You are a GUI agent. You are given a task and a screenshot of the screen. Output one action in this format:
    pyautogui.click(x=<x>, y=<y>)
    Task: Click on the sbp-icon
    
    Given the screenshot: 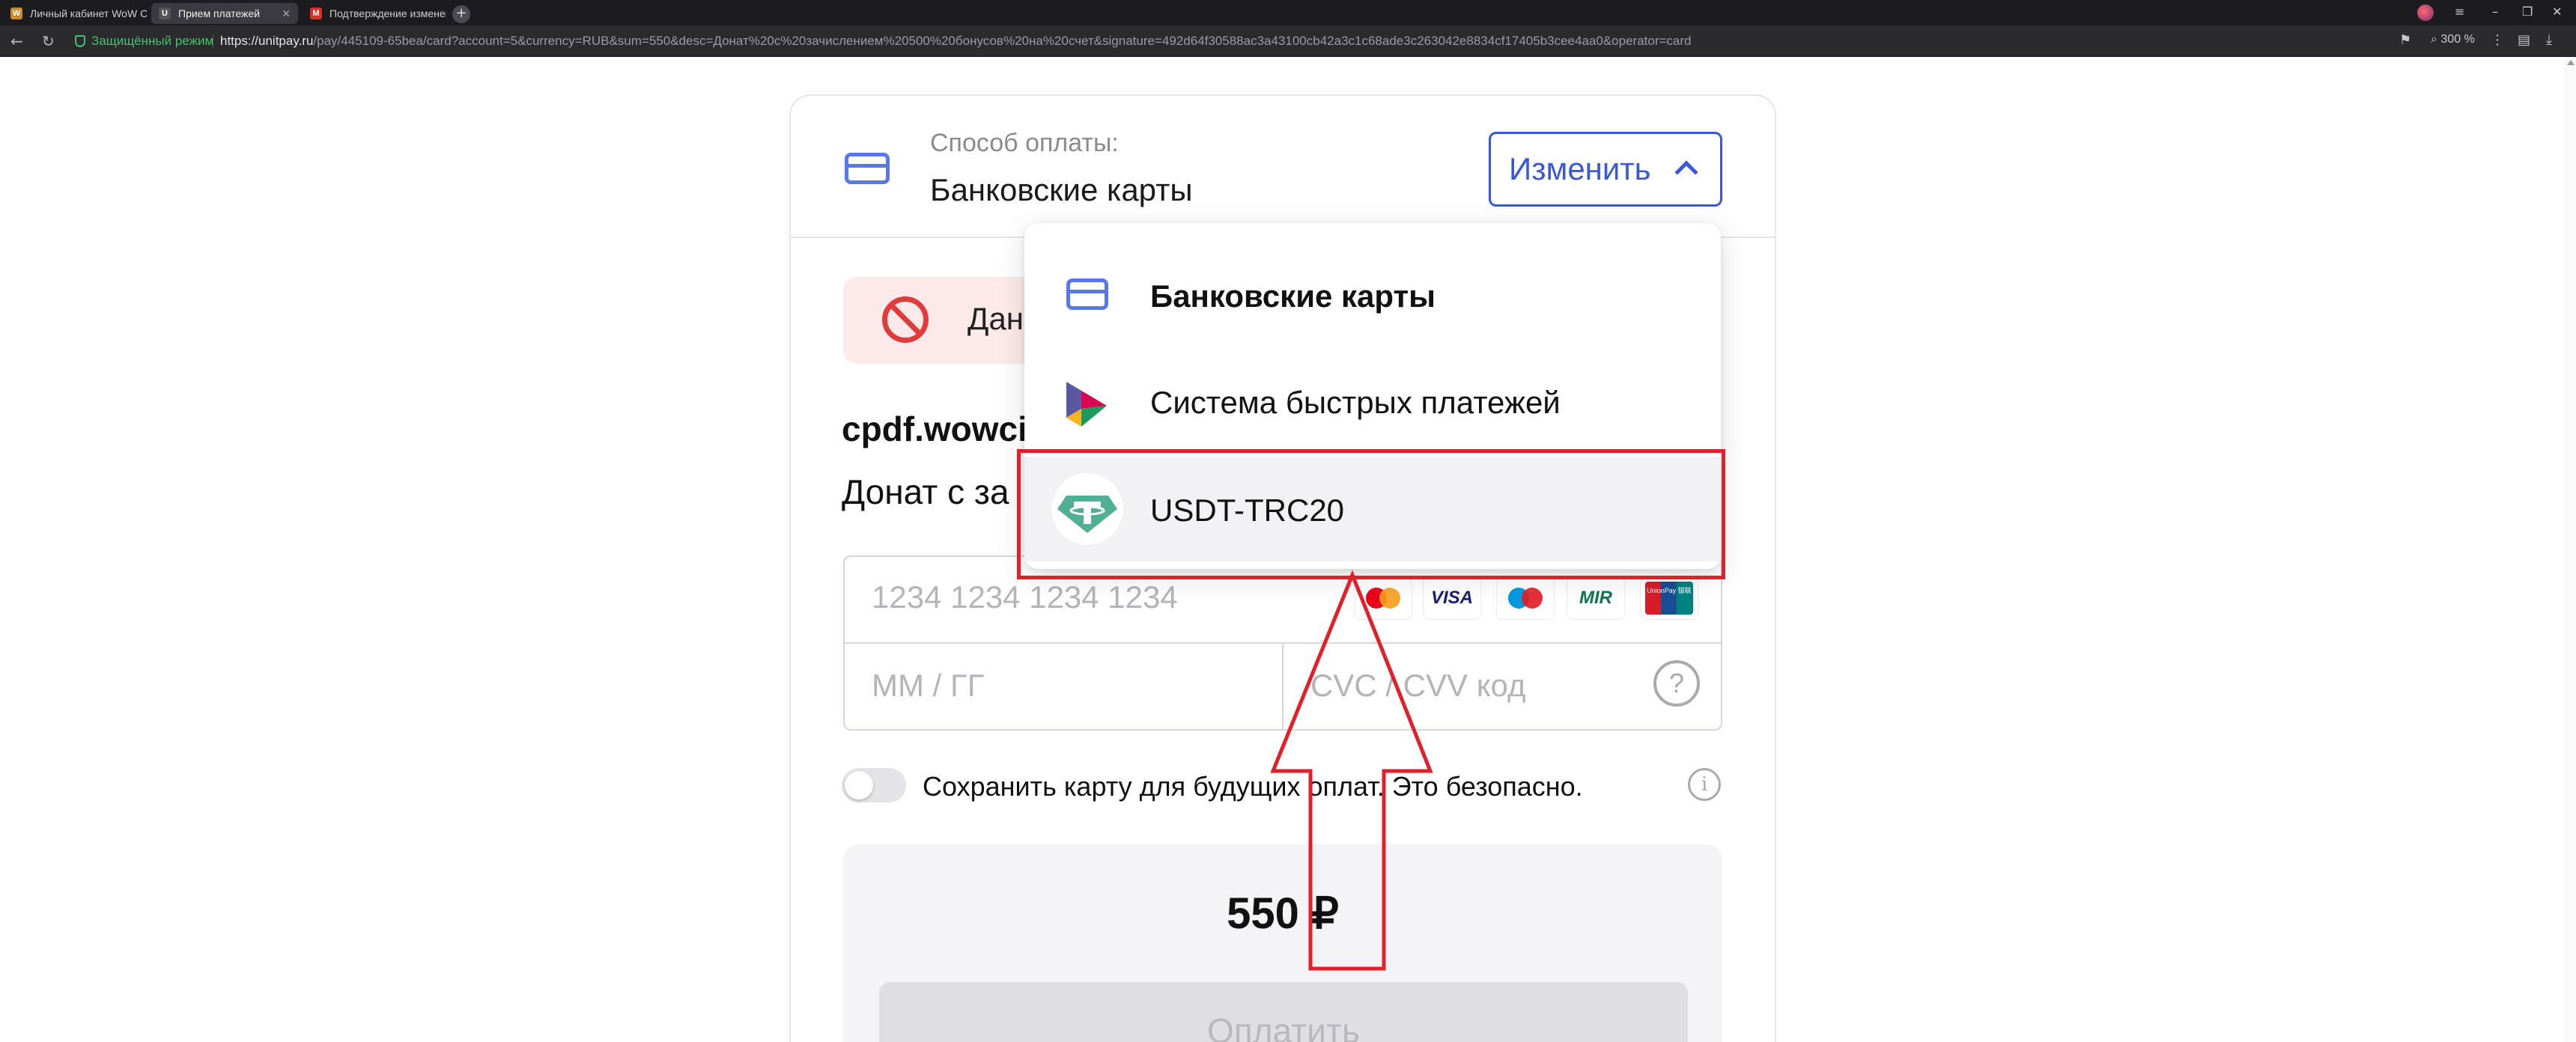 What is the action you would take?
    pyautogui.click(x=1086, y=405)
    